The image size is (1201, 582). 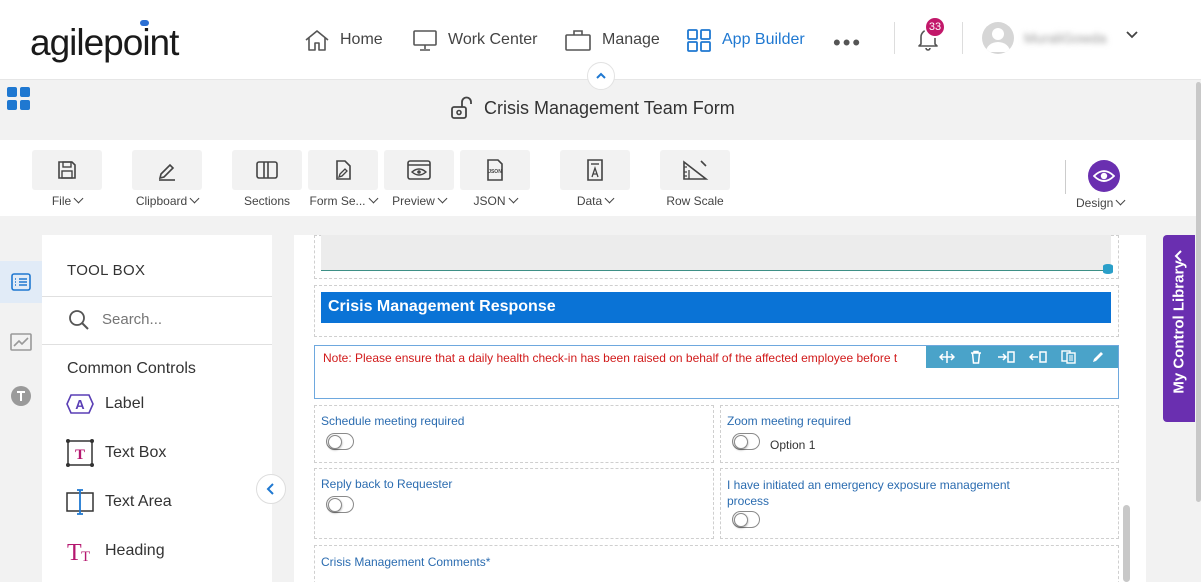 I want to click on design-mode-label-wrap: Design, so click(x=1101, y=202).